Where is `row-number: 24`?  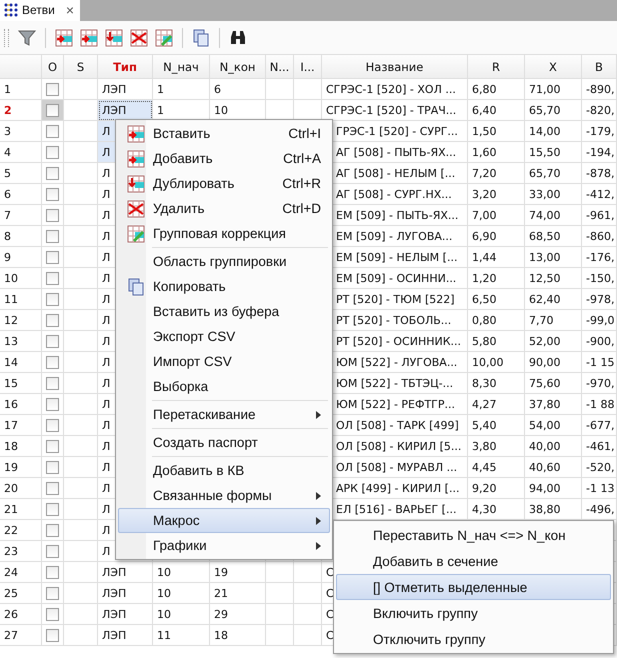
row-number: 24 is located at coordinates (21, 572).